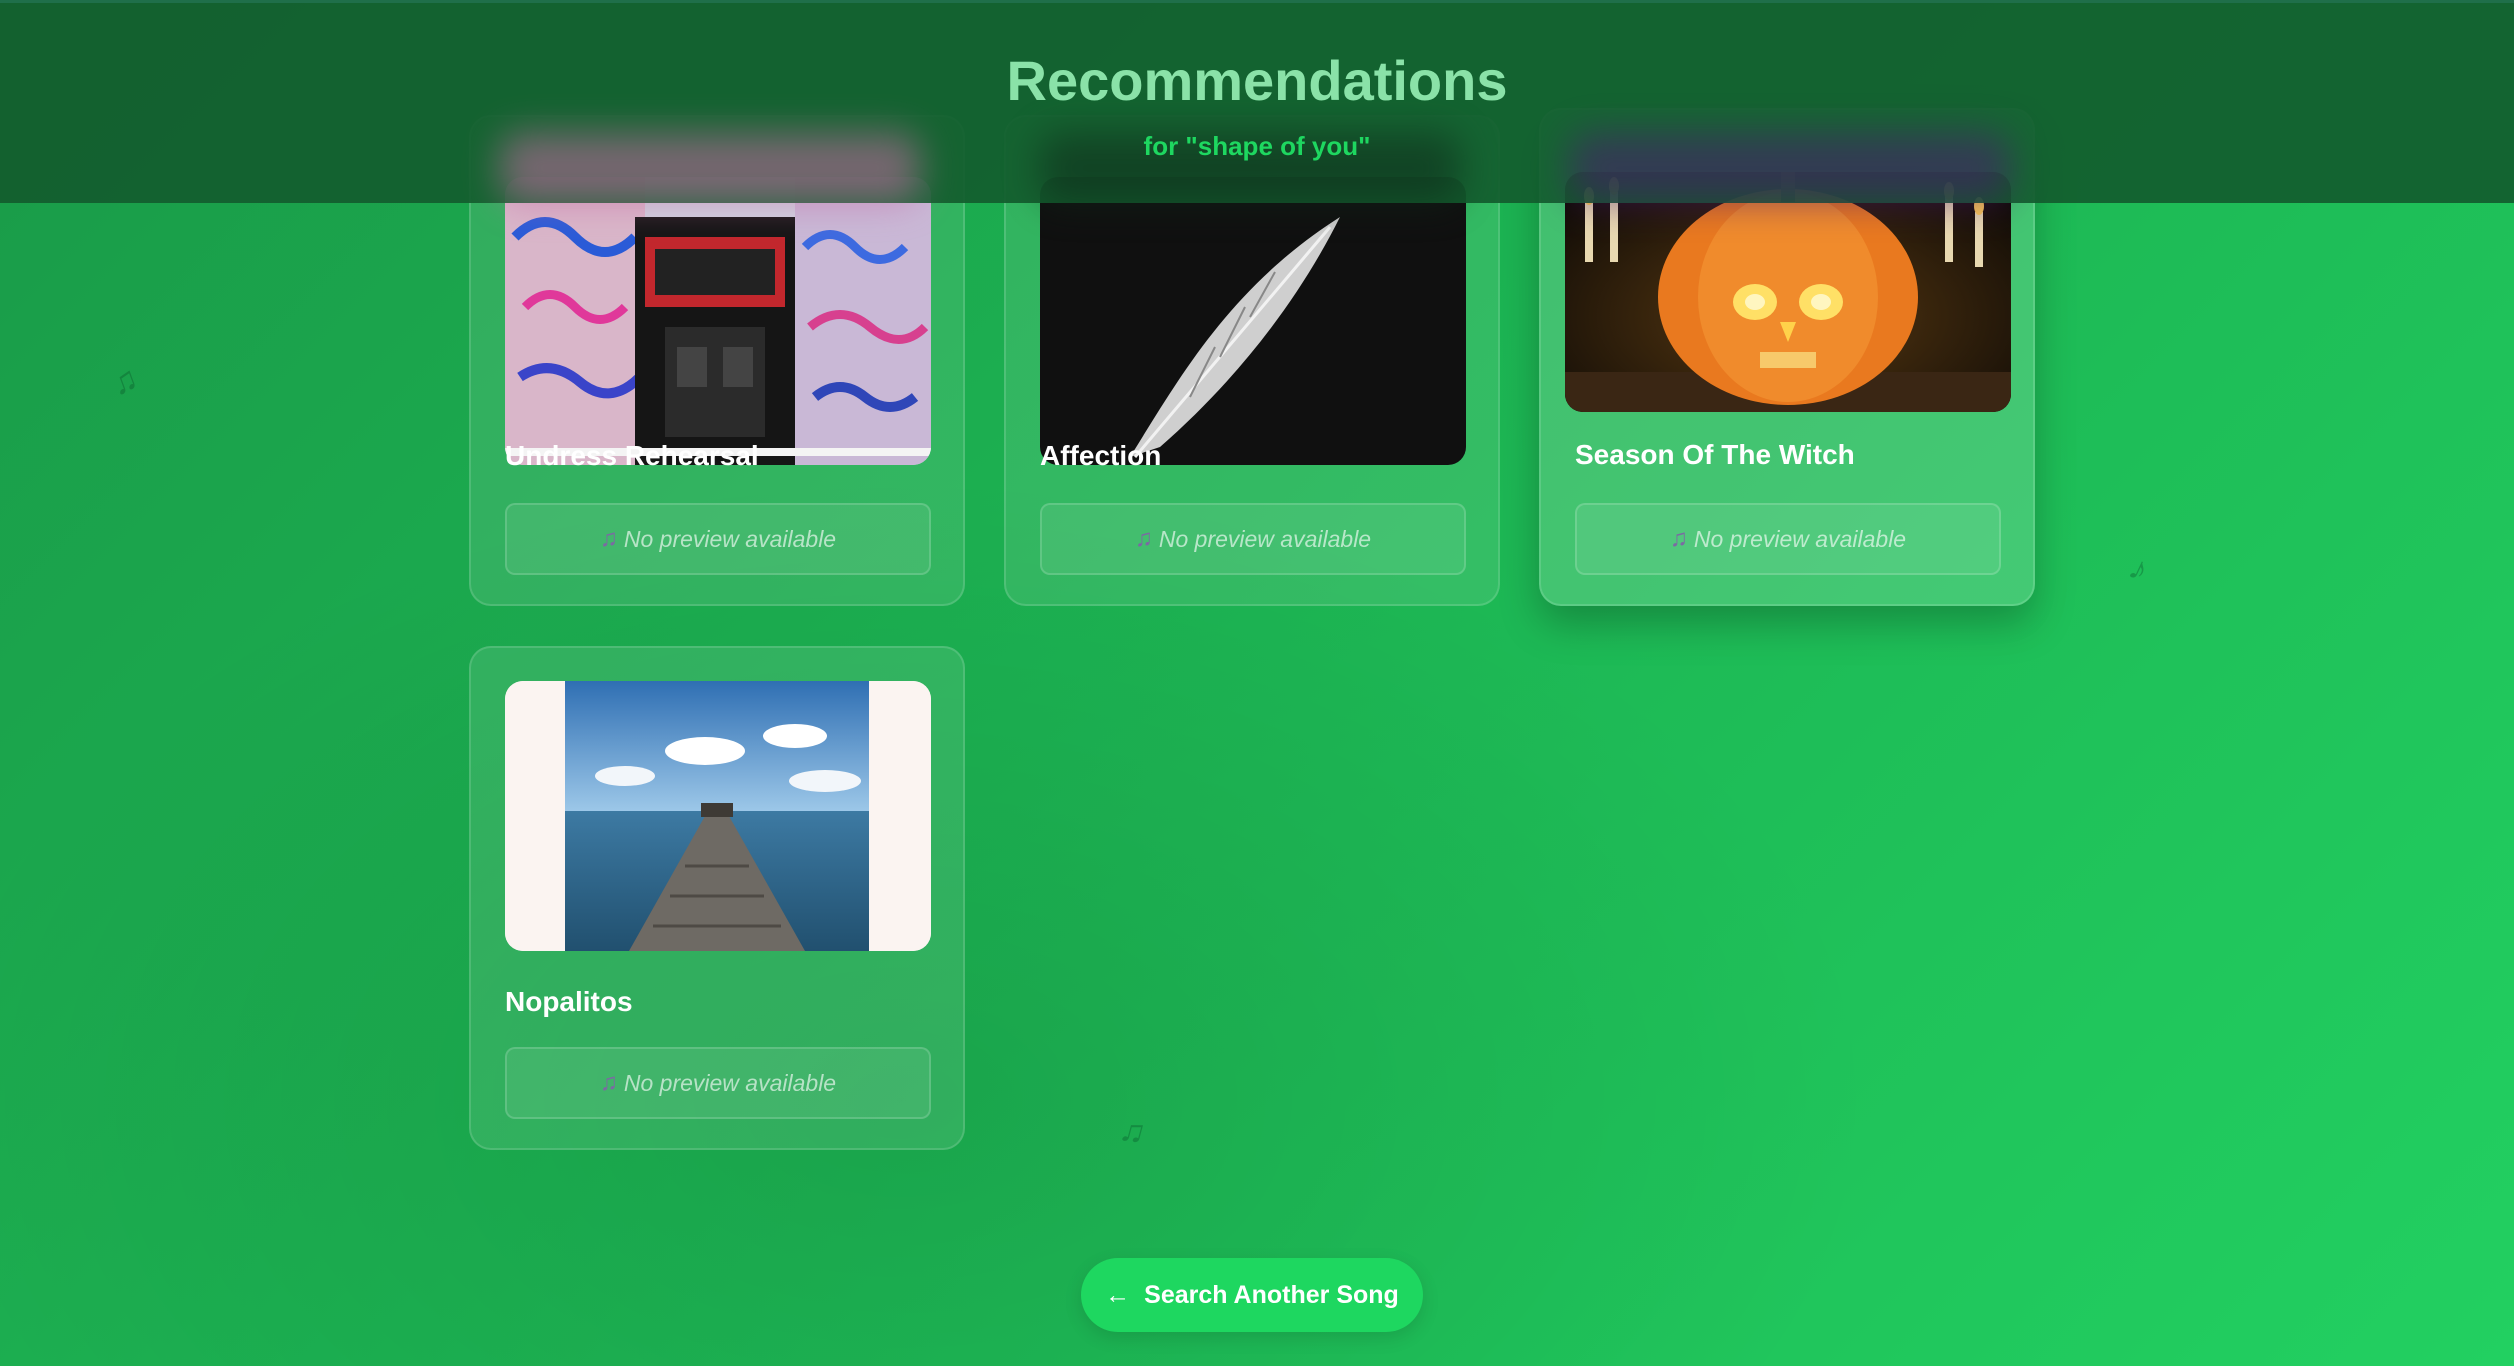 This screenshot has width=2514, height=1366. Describe the element at coordinates (632, 455) in the screenshot. I see `track-title: Undress Rehearsal` at that location.